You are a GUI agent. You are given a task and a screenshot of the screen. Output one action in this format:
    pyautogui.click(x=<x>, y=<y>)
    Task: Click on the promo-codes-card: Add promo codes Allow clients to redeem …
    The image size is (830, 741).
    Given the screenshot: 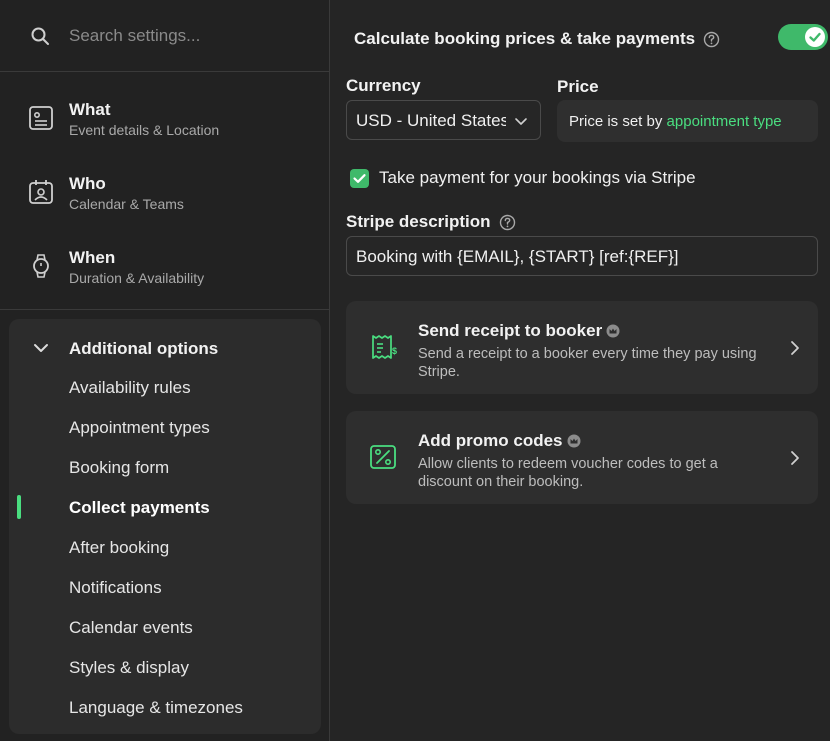 What is the action you would take?
    pyautogui.click(x=582, y=457)
    